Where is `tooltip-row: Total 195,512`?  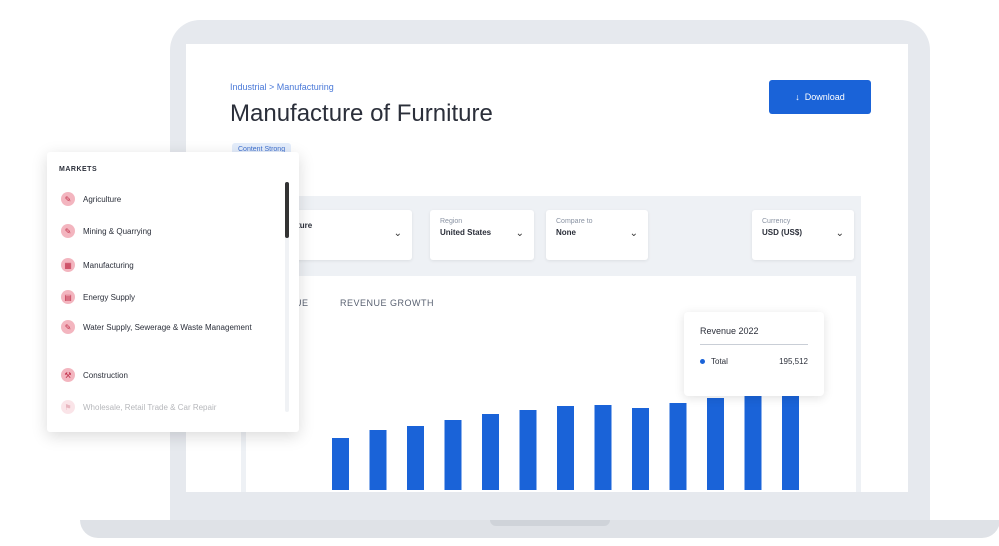
tooltip-row: Total 195,512 is located at coordinates (754, 361).